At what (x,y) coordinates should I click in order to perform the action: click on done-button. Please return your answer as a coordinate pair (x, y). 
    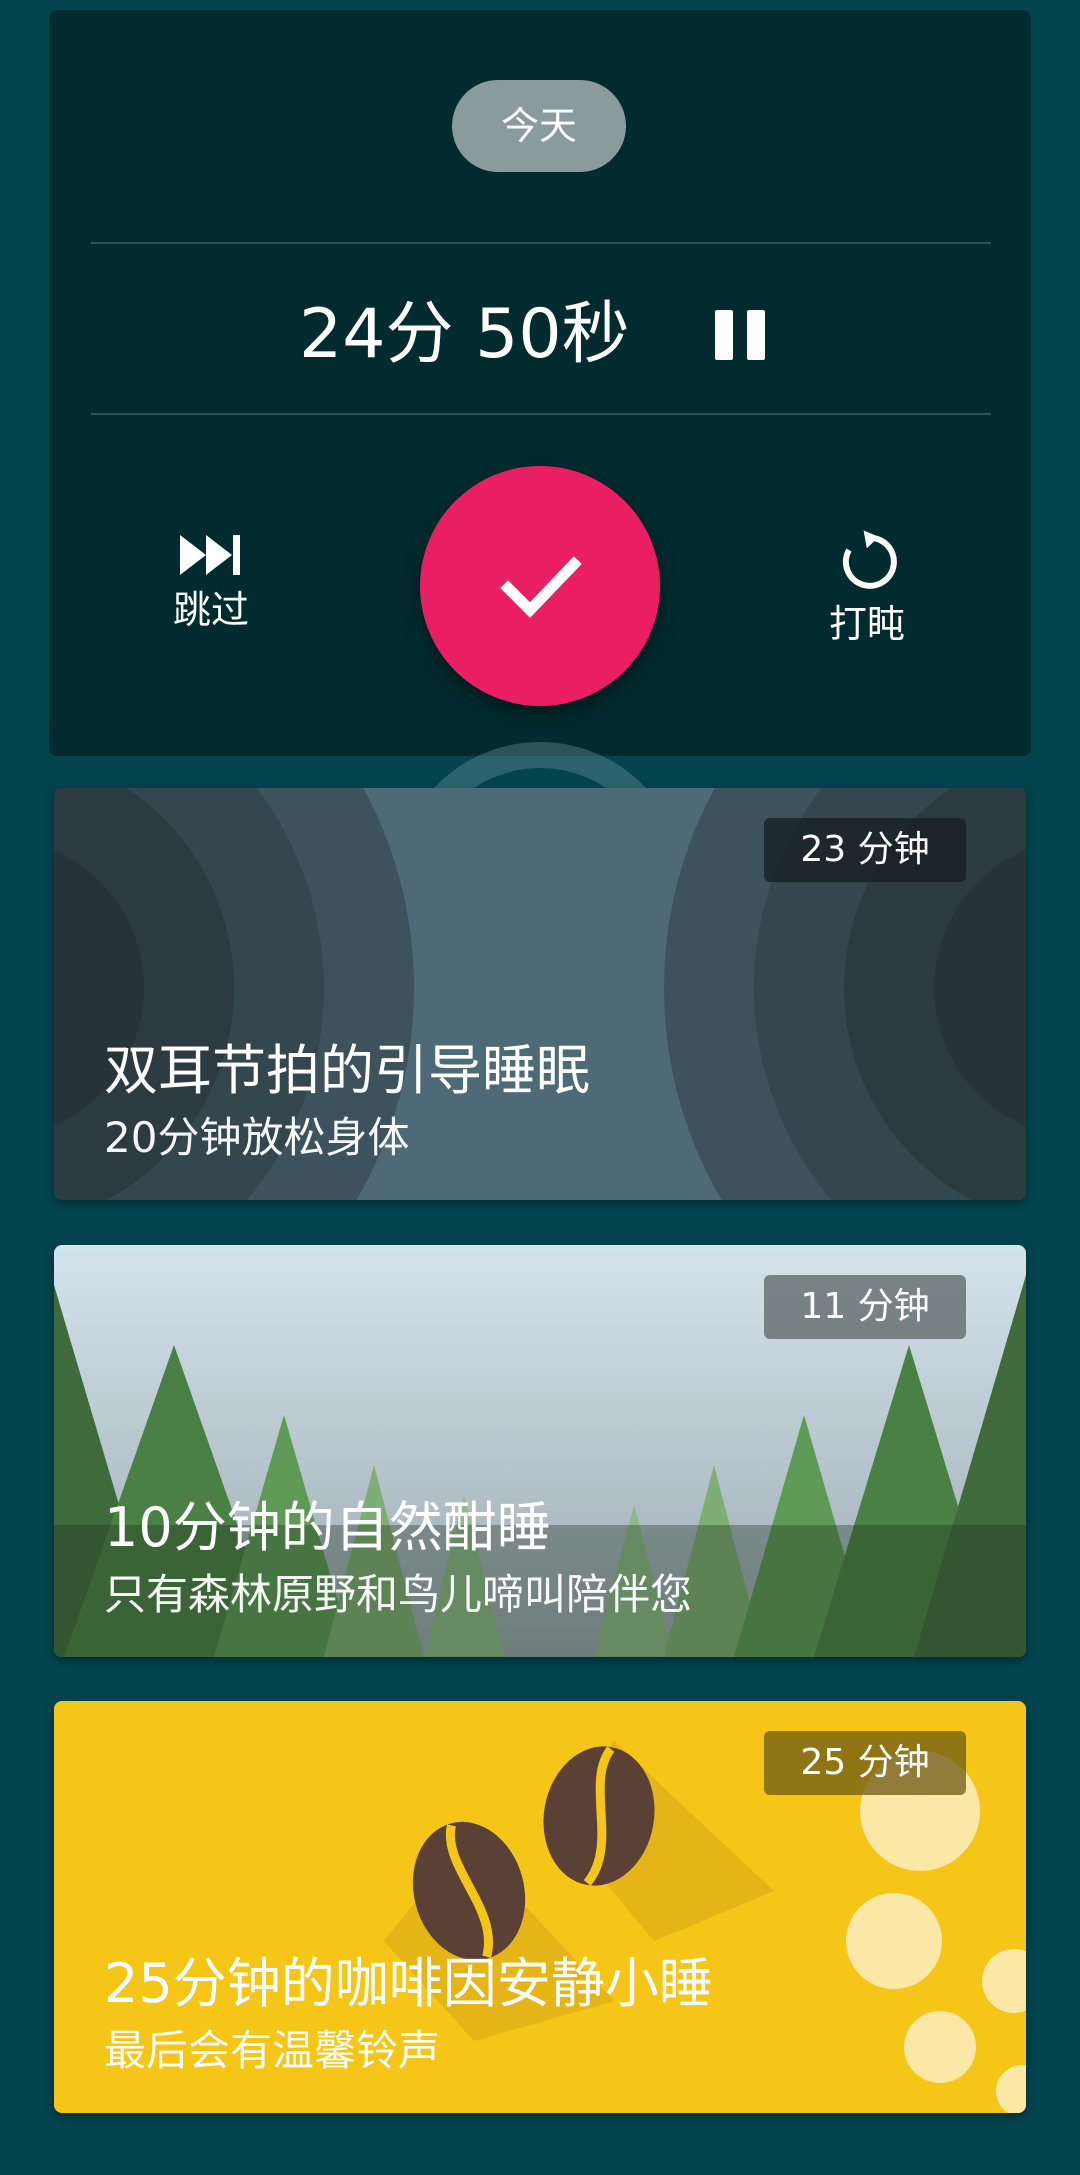
    Looking at the image, I should click on (540, 586).